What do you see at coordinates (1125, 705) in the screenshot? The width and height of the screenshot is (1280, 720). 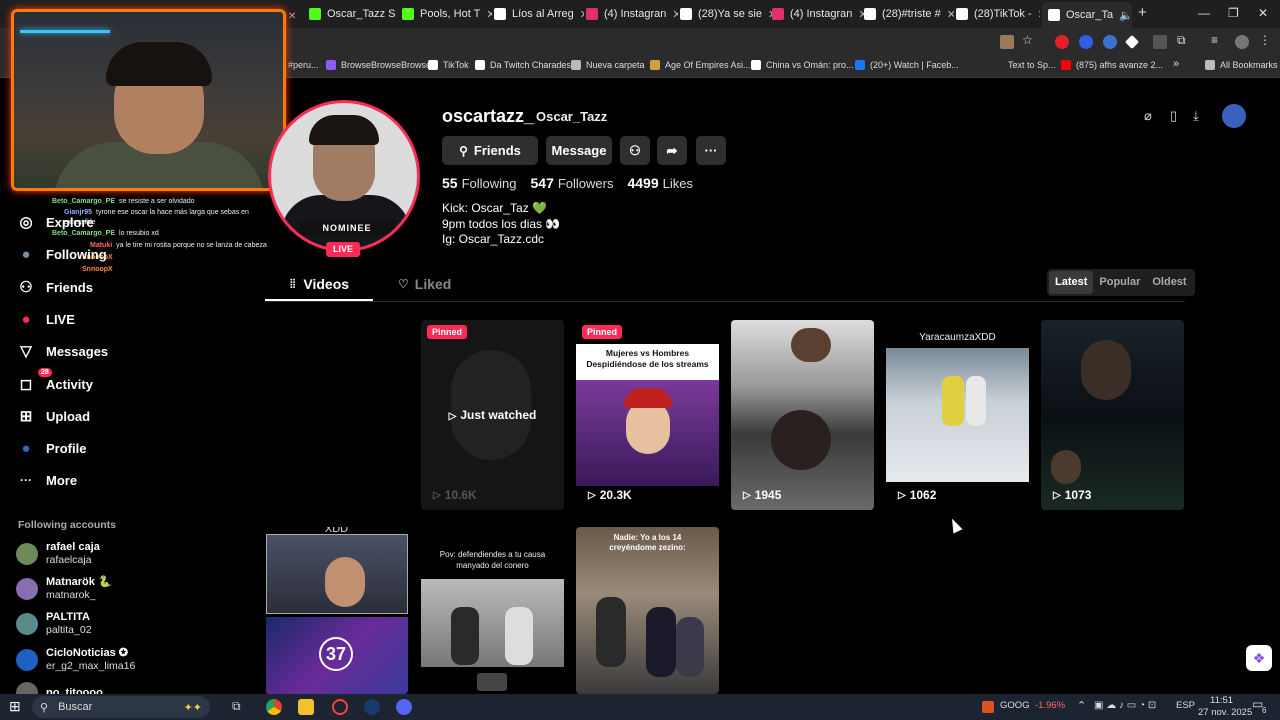 I see `tray-icons: ▣ ☁ ♪ ▭ ◔ ⊡` at bounding box center [1125, 705].